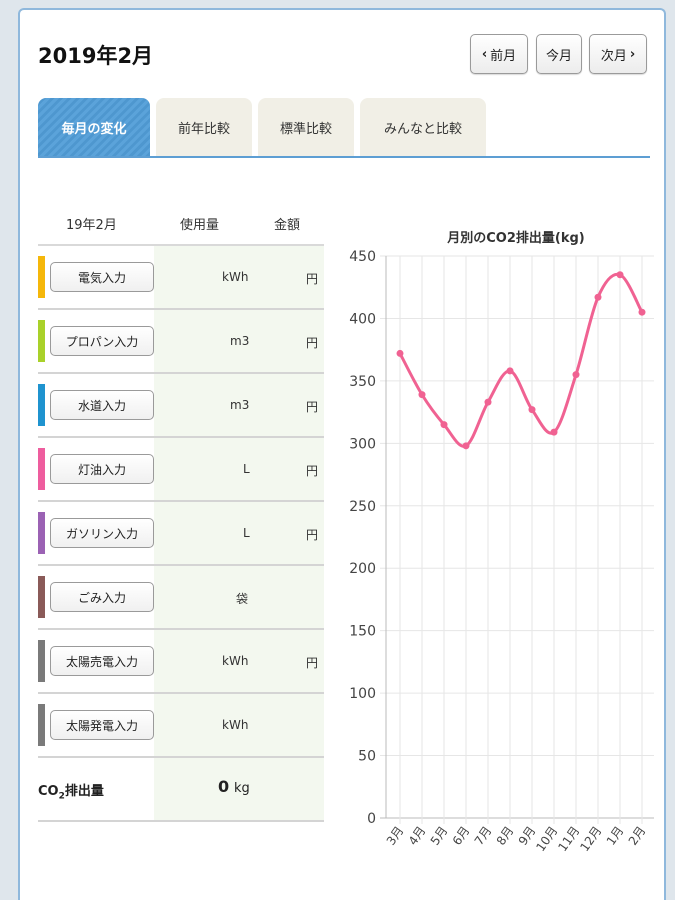 The image size is (675, 900). Describe the element at coordinates (362, 694) in the screenshot. I see `y-tick-label: 100` at that location.